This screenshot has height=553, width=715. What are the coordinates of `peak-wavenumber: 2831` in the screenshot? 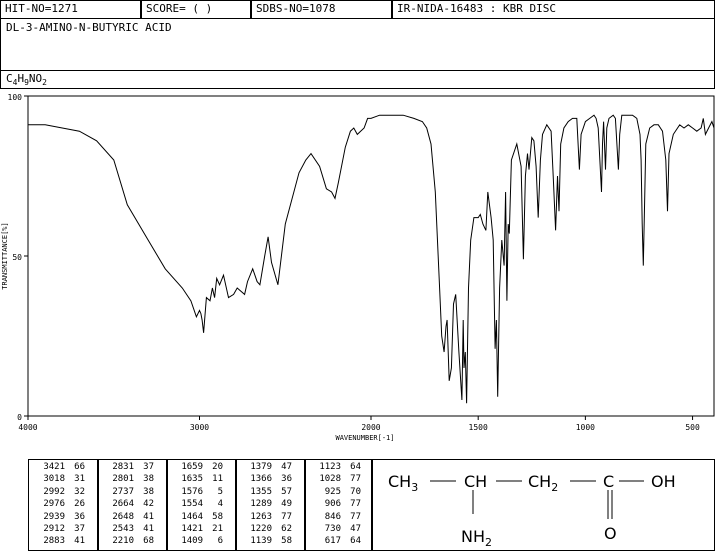 It's located at (123, 467).